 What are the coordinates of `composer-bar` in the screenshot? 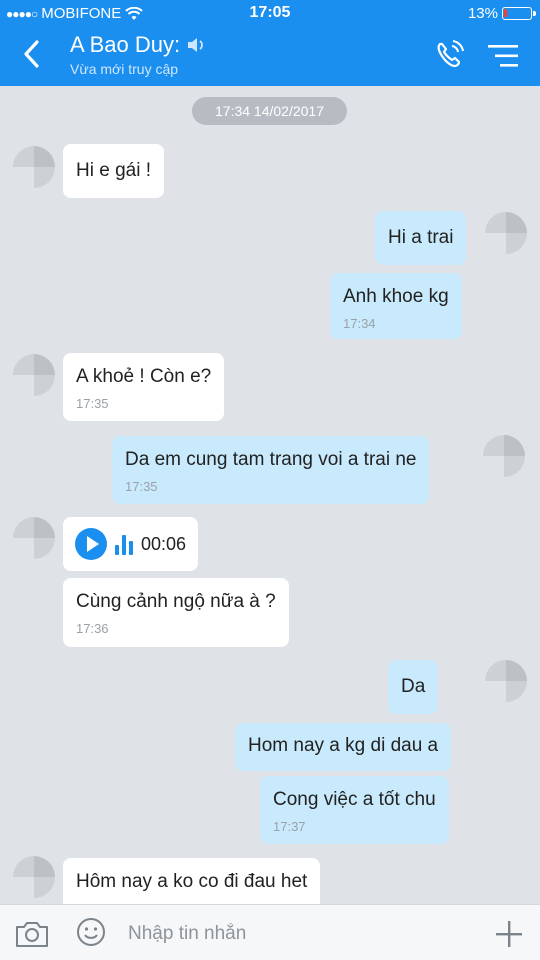 It's located at (270, 932).